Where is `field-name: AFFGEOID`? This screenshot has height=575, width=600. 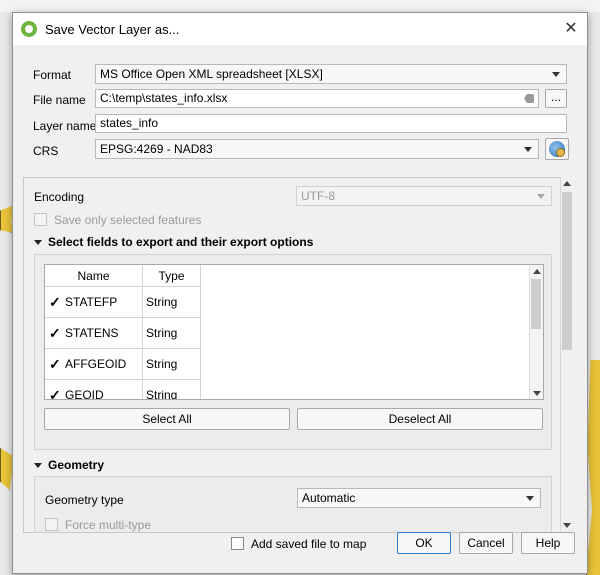 field-name: AFFGEOID is located at coordinates (96, 364).